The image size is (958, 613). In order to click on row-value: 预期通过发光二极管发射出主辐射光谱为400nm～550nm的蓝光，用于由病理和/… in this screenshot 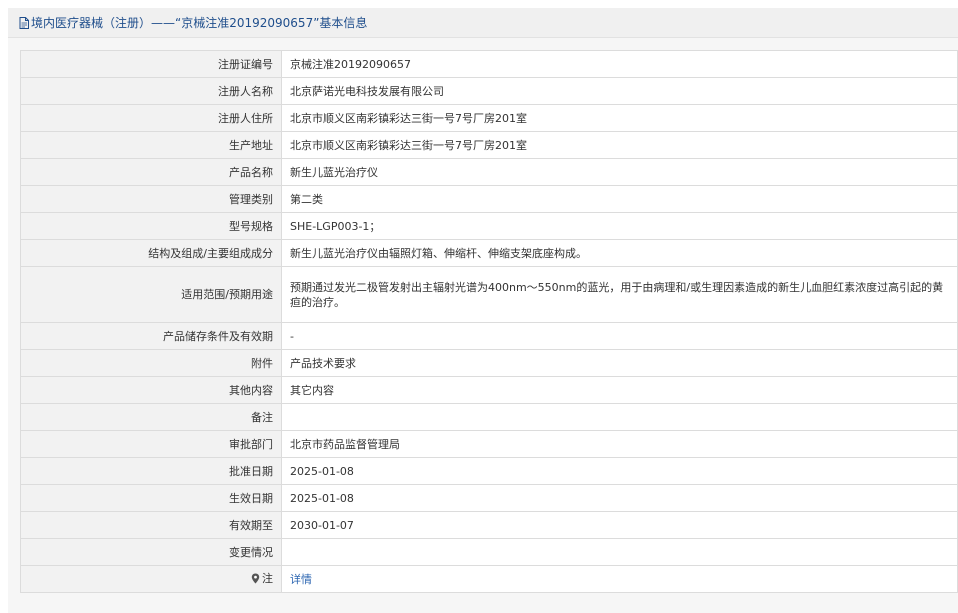, I will do `click(619, 294)`.